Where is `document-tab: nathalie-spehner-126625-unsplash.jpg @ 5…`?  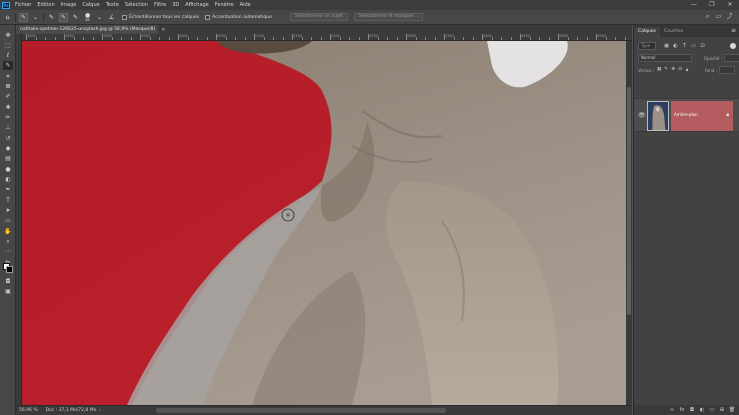 document-tab: nathalie-spehner-126625-unsplash.jpg @ 5… is located at coordinates (90, 29).